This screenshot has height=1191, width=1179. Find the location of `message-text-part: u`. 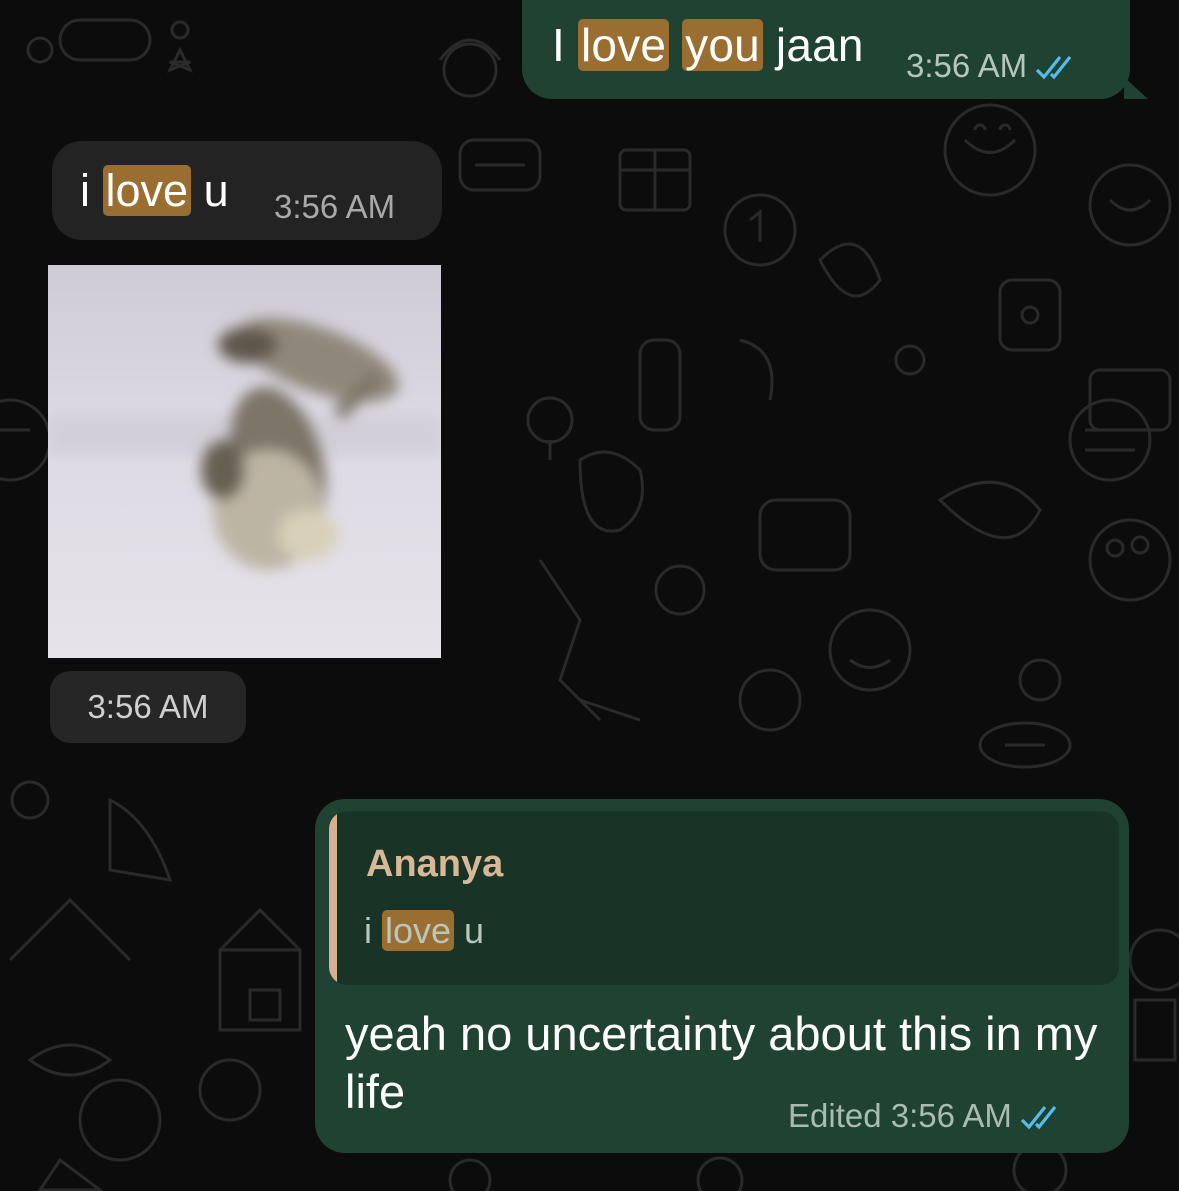

message-text-part: u is located at coordinates (210, 190).